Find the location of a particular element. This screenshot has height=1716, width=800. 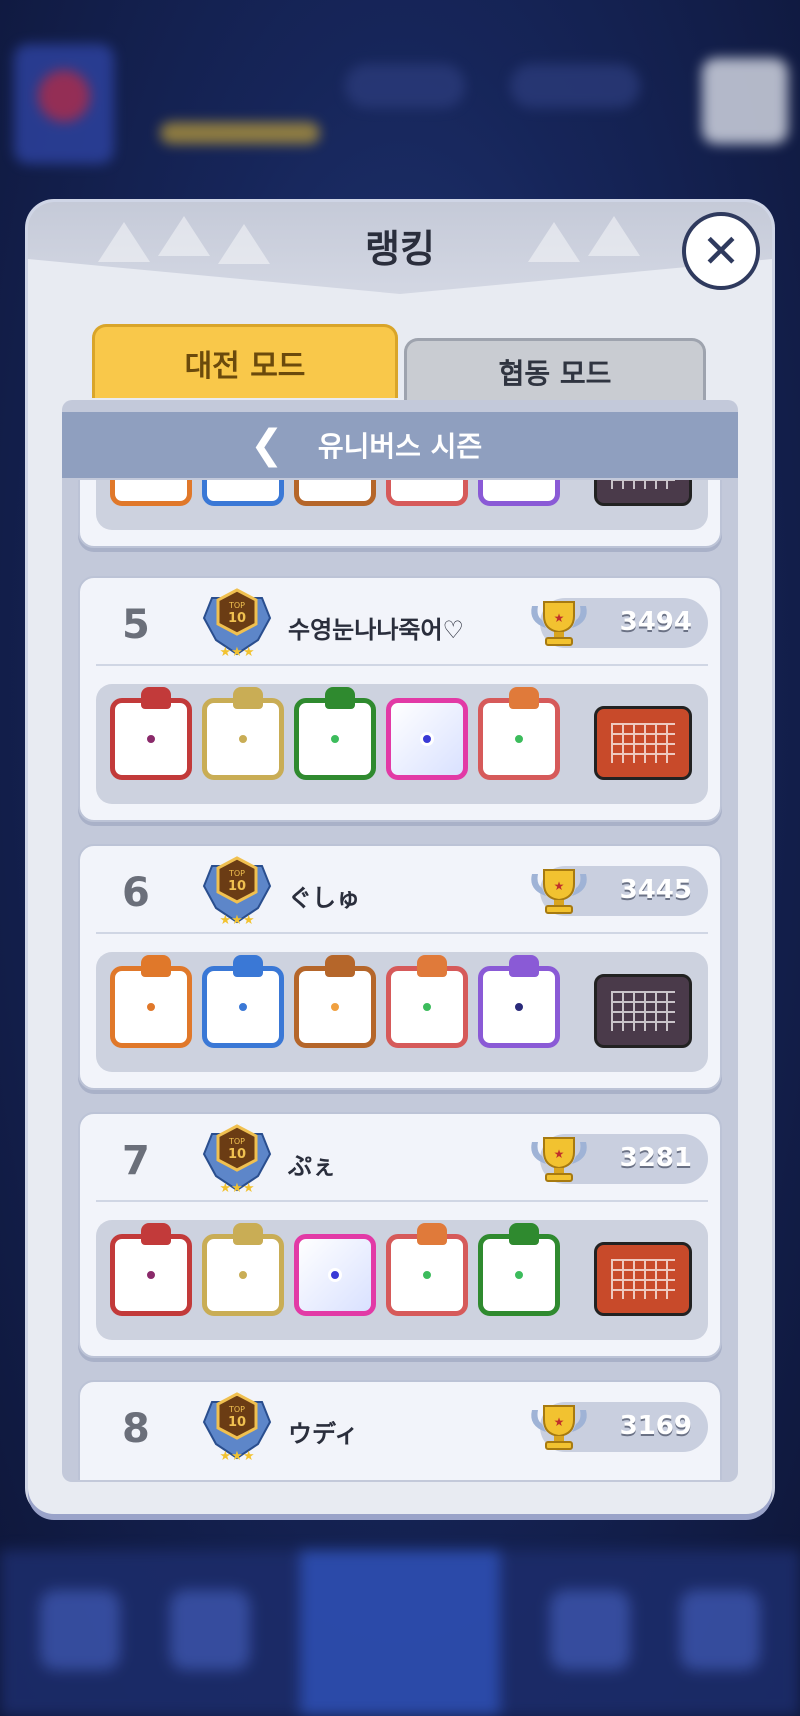

chevron-left-icon: ❮ is located at coordinates (267, 445).